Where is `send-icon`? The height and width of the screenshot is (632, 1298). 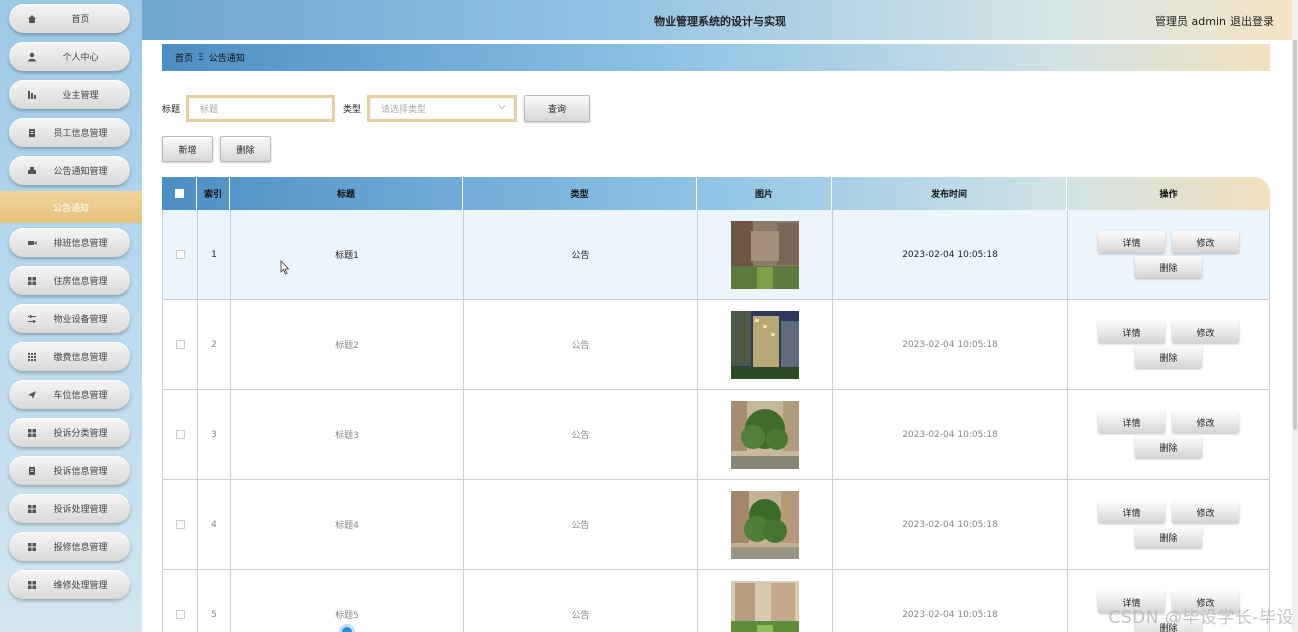
send-icon is located at coordinates (32, 395).